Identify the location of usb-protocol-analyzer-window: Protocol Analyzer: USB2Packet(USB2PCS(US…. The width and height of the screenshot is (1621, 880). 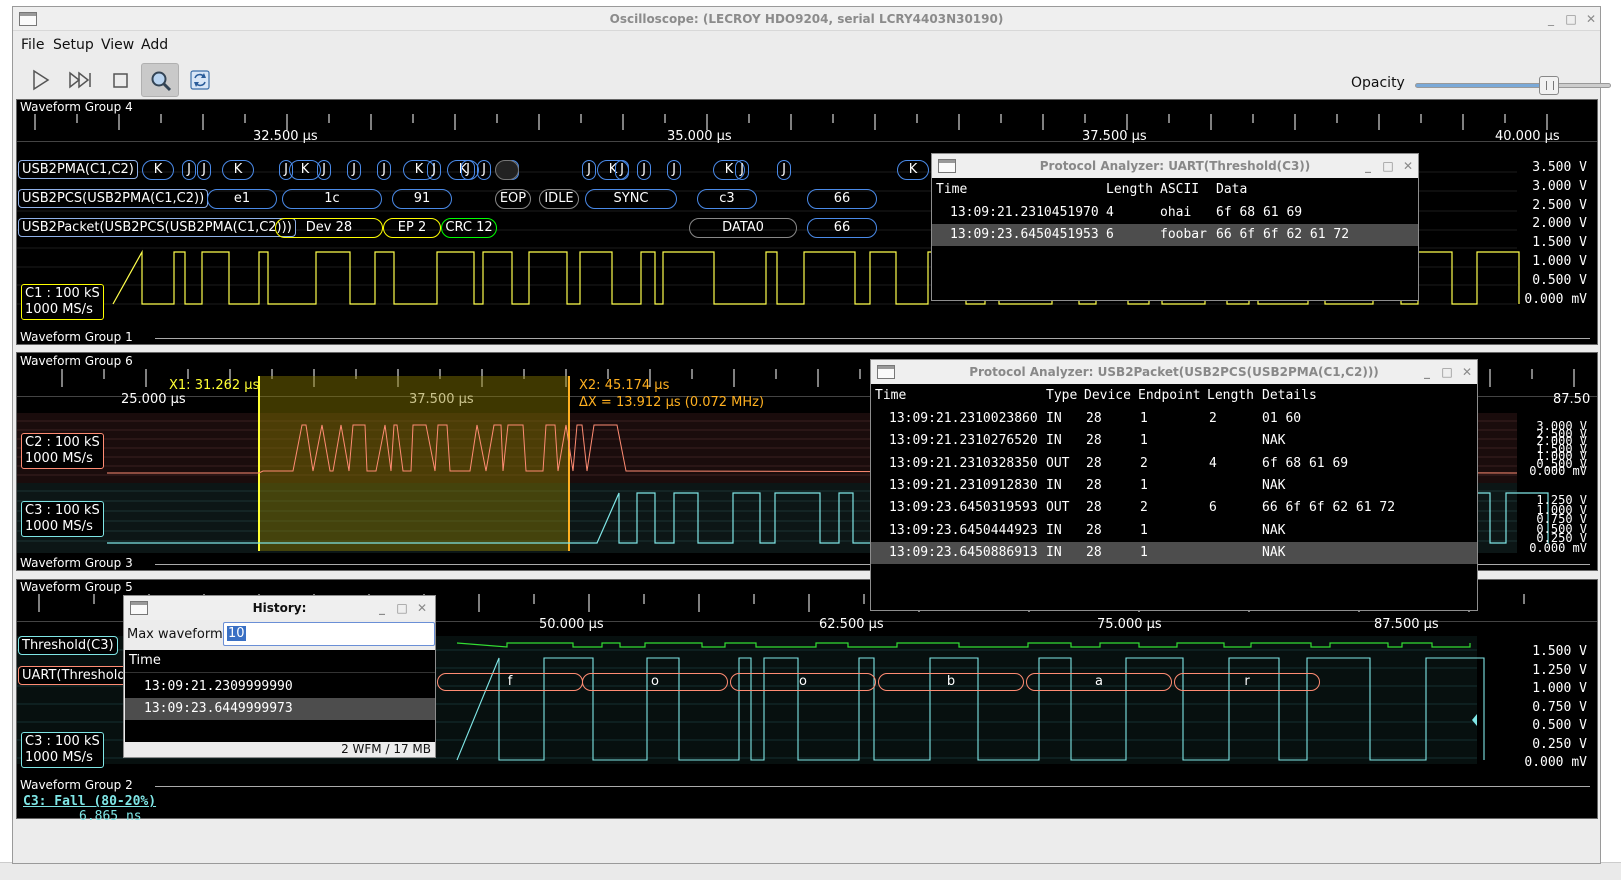
(1174, 485).